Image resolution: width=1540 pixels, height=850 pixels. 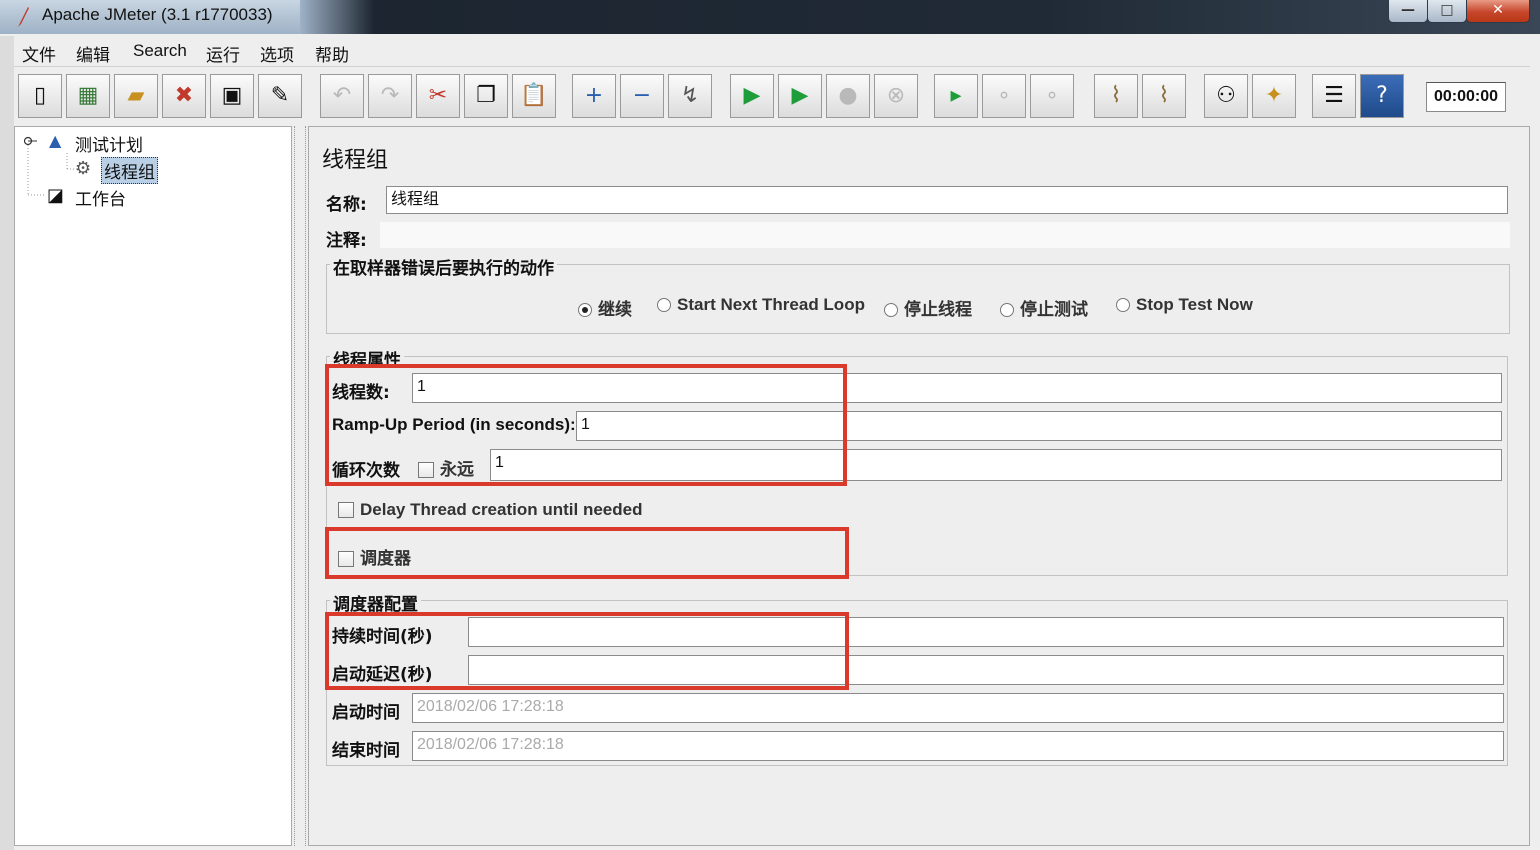 What do you see at coordinates (7, 443) in the screenshot?
I see `window-frame-left` at bounding box center [7, 443].